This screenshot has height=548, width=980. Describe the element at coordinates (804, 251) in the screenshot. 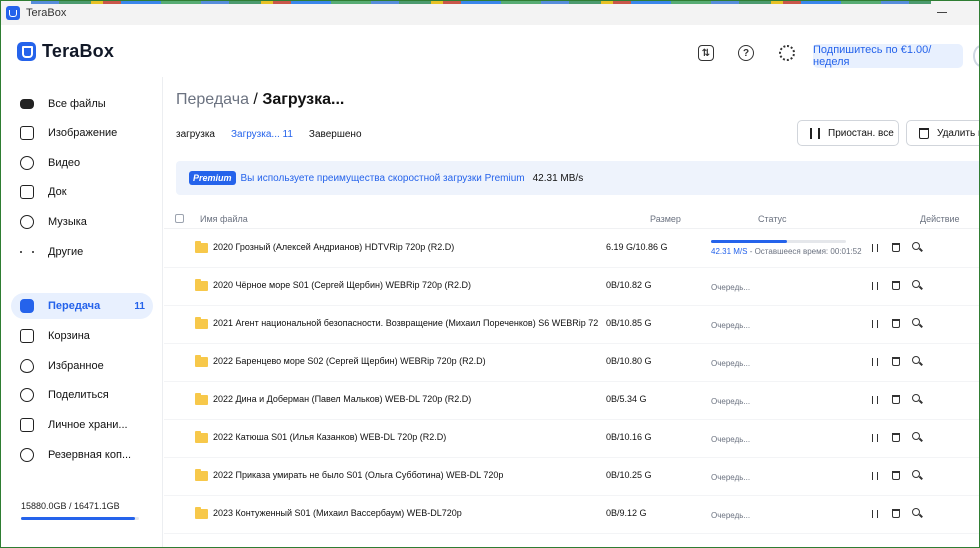

I see `row-remaining-time: - Оставшееся время: 00:01:52` at that location.